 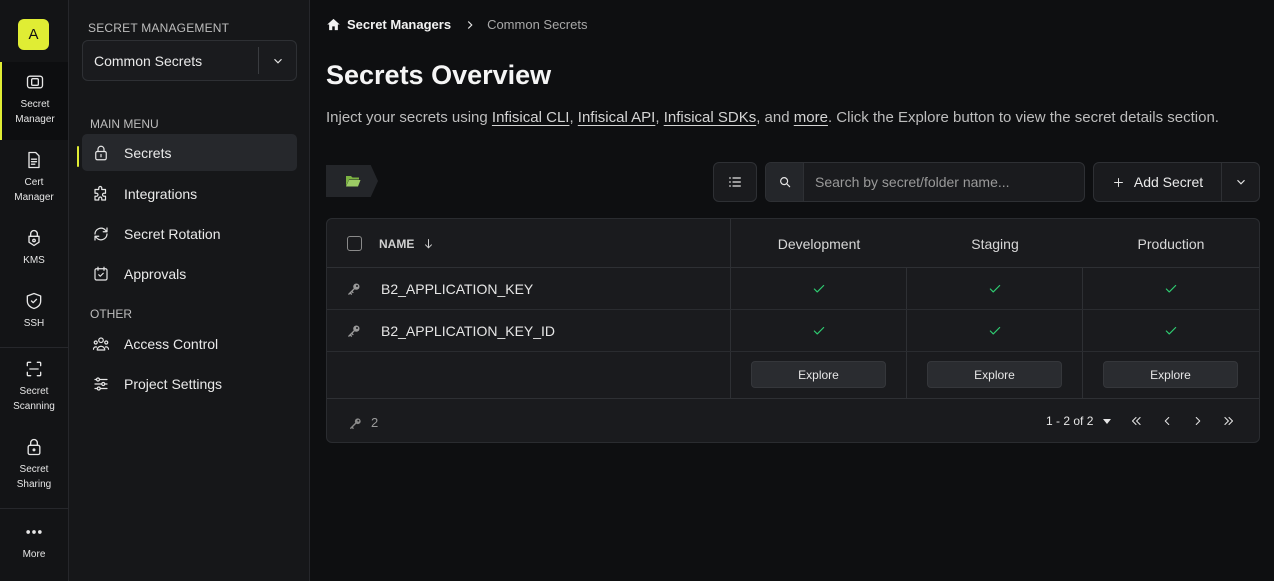 What do you see at coordinates (1069, 421) in the screenshot?
I see `pagination-range: 1 - 2 of 2` at bounding box center [1069, 421].